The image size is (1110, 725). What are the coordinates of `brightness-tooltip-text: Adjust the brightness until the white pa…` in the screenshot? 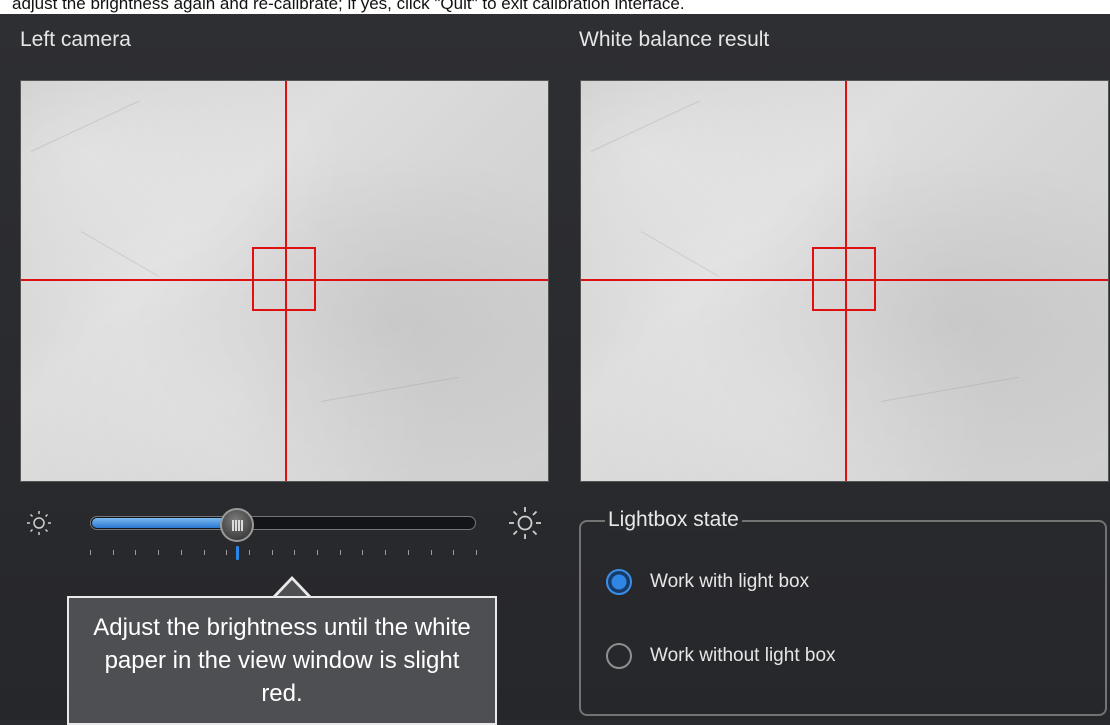 It's located at (282, 660).